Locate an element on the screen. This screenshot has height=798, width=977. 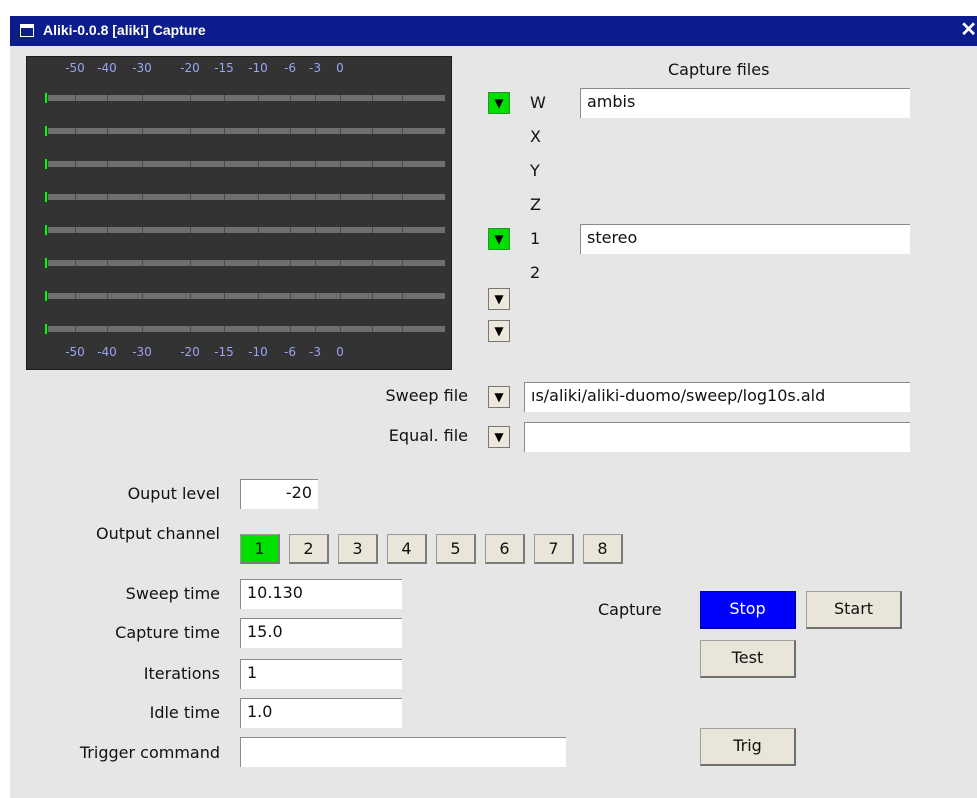
output-level-field: -20 is located at coordinates (279, 494).